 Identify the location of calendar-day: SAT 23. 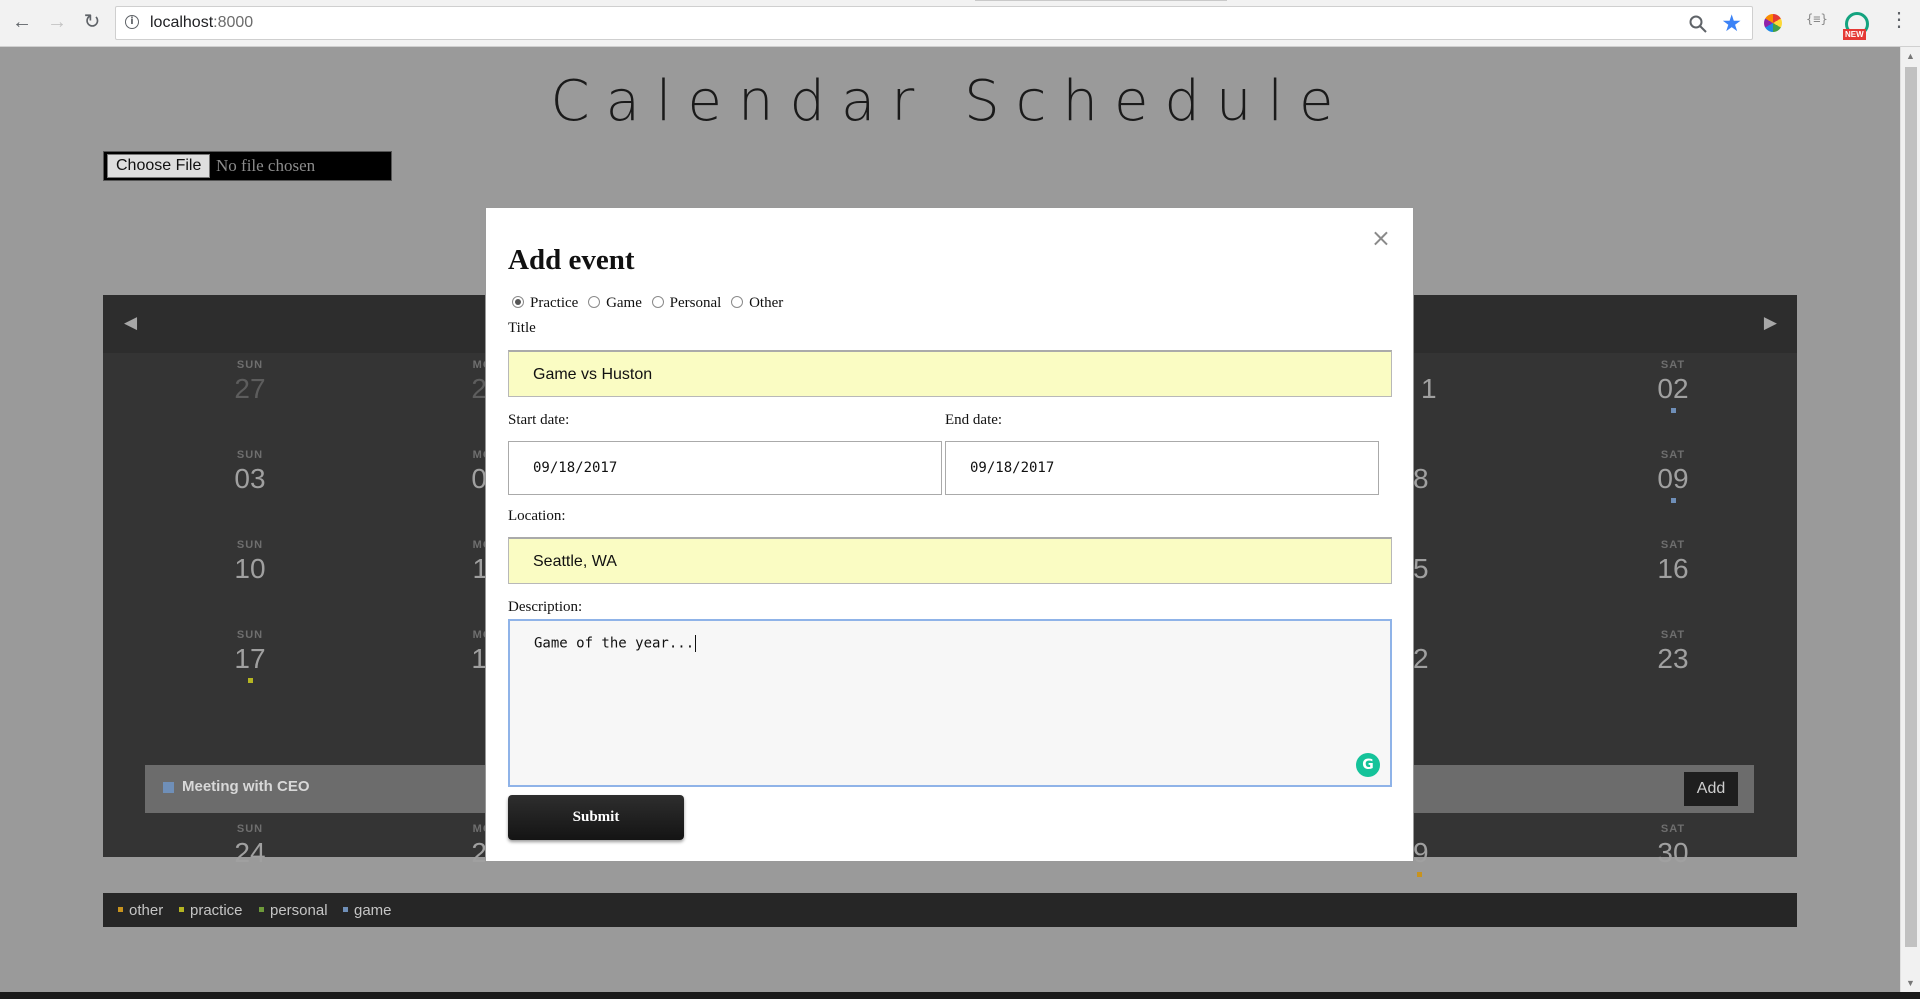
(1673, 651).